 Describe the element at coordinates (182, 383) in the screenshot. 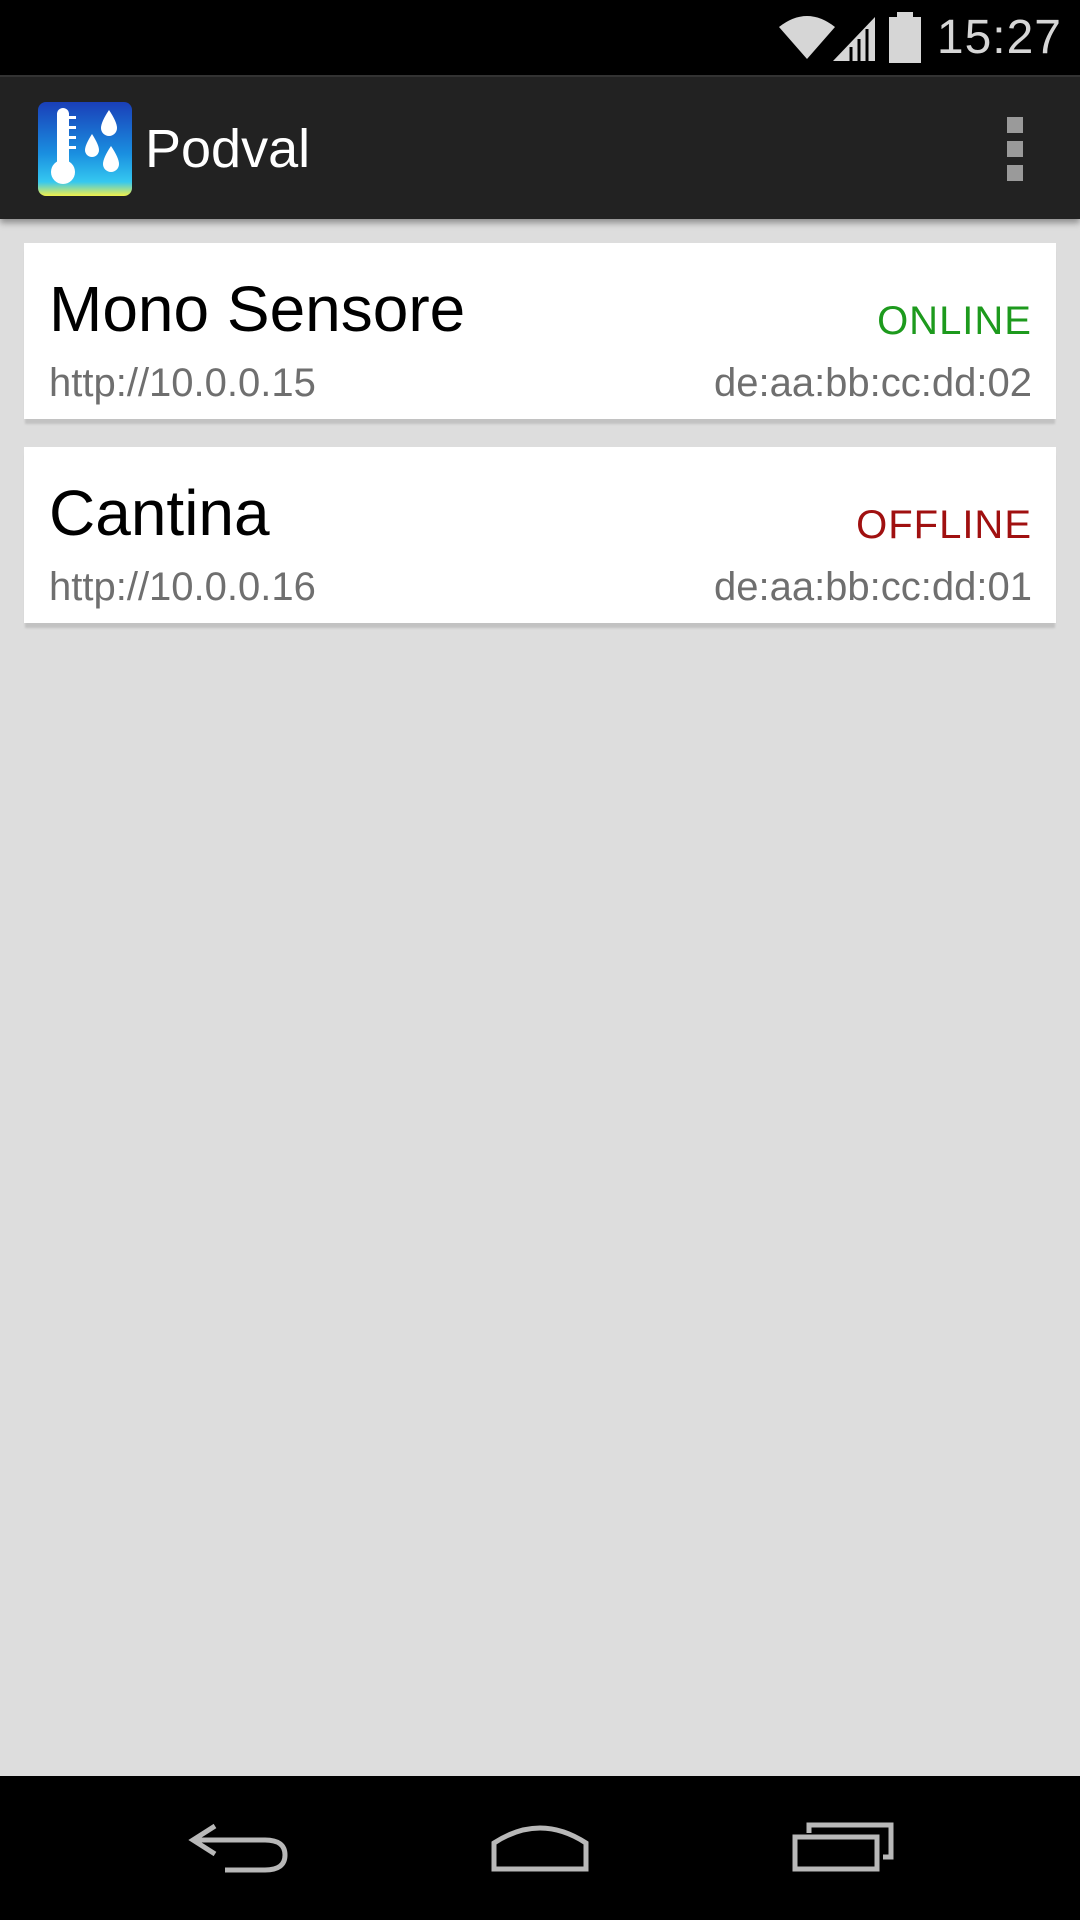

I see `device-url: http://10.0.0.15` at that location.